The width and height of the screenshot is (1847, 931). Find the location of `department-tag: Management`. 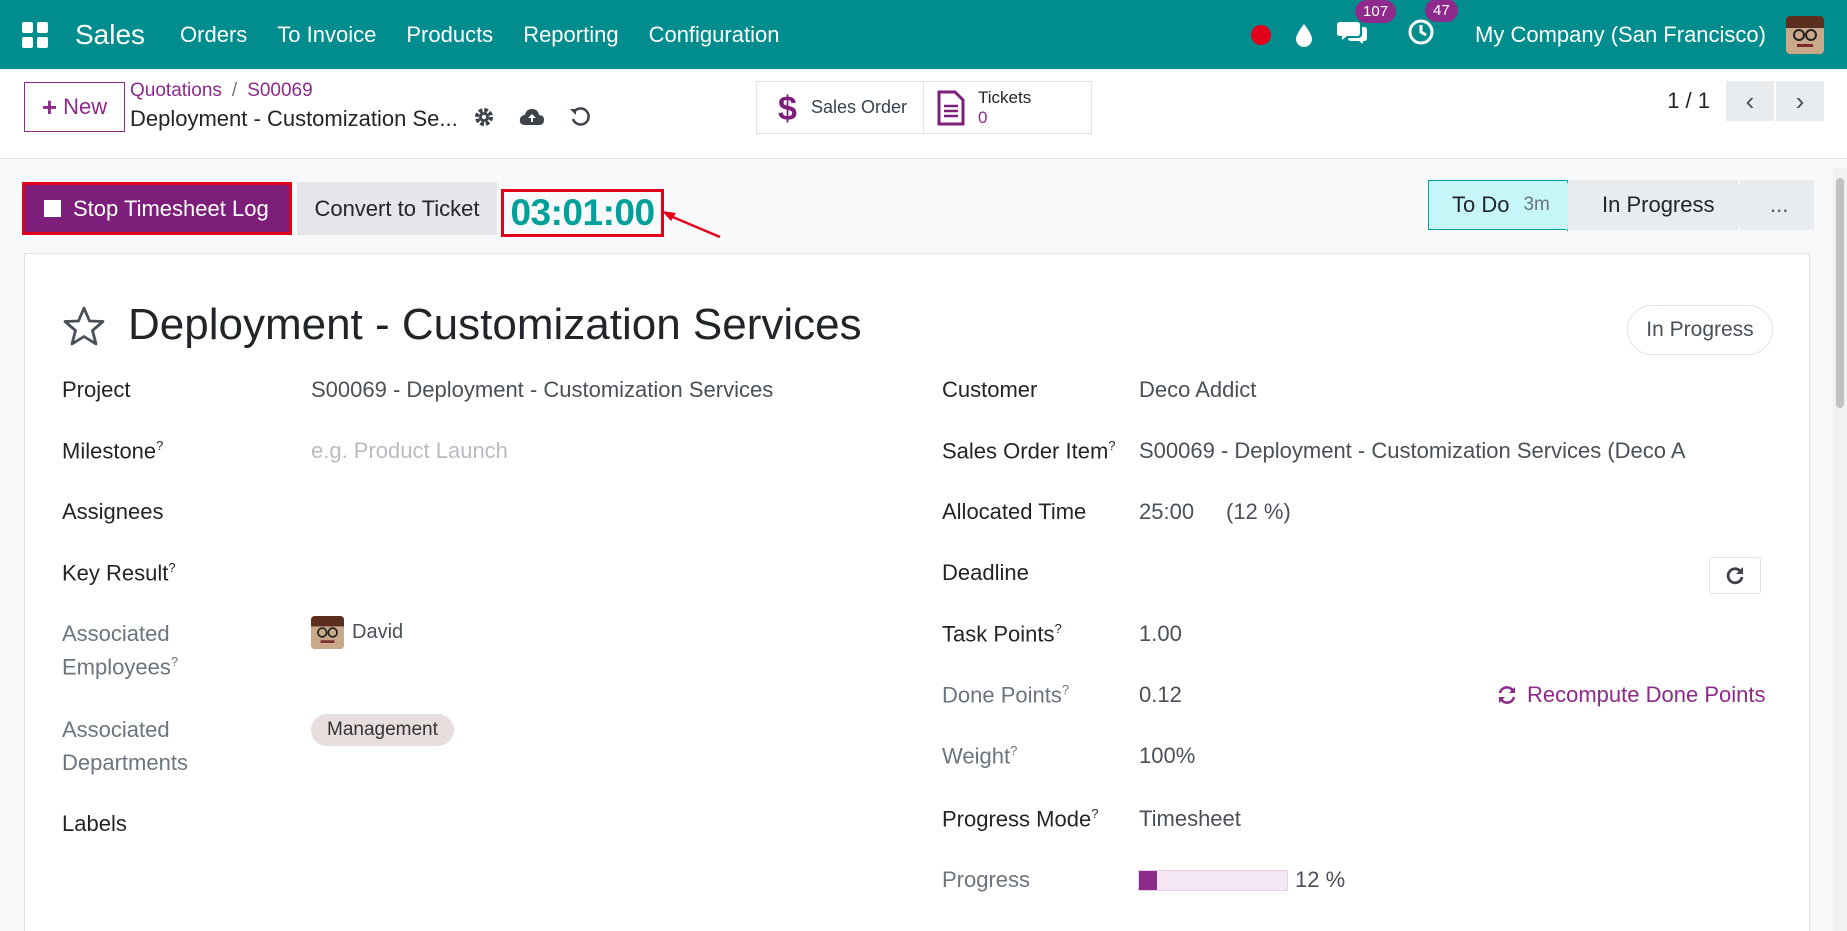

department-tag: Management is located at coordinates (382, 730).